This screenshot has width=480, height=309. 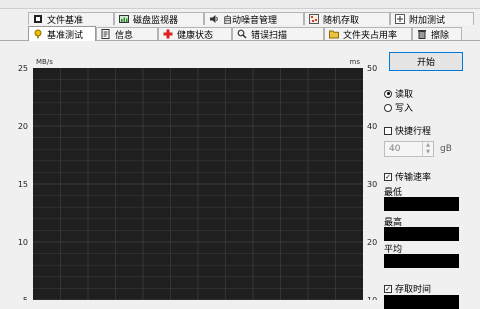 I want to click on transfer-rate-checkbox: ✓ 传输速率, so click(x=407, y=176).